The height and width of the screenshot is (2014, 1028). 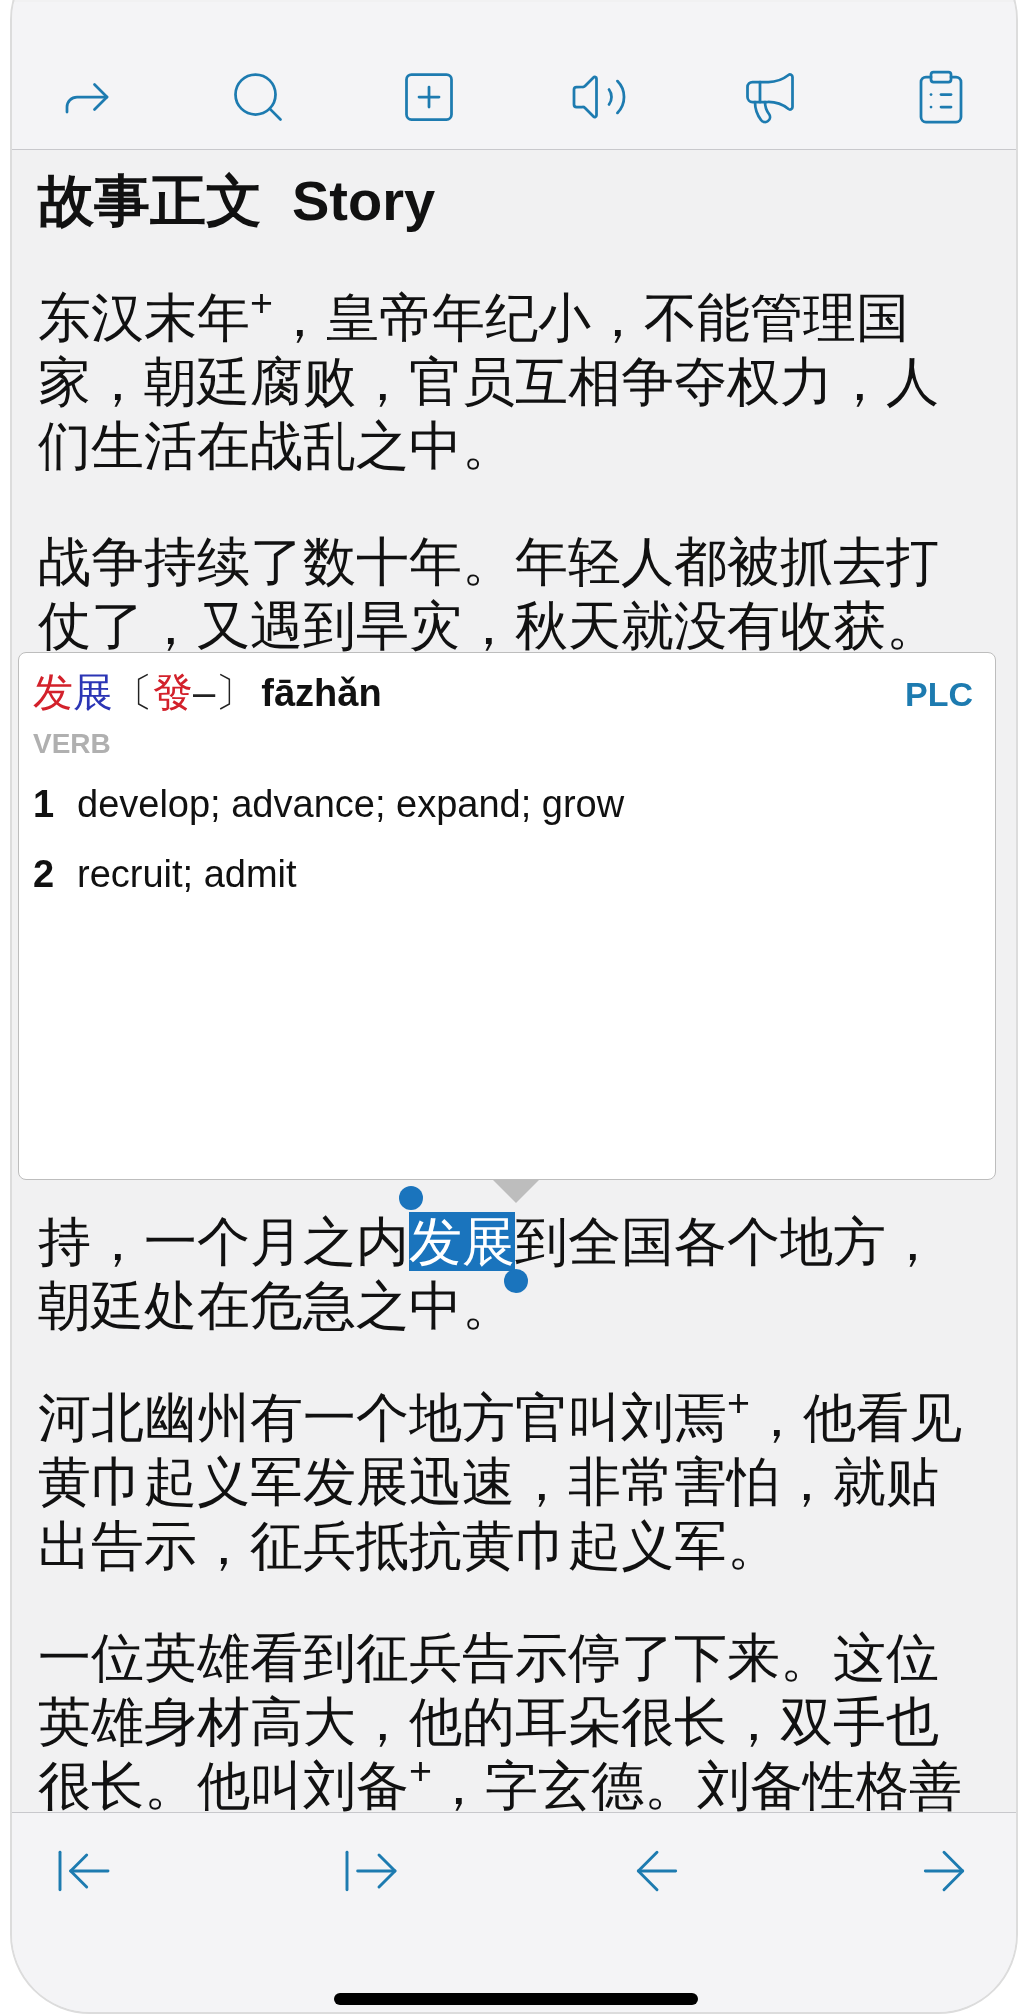 What do you see at coordinates (462, 1241) in the screenshot?
I see `text-selection: 发展` at bounding box center [462, 1241].